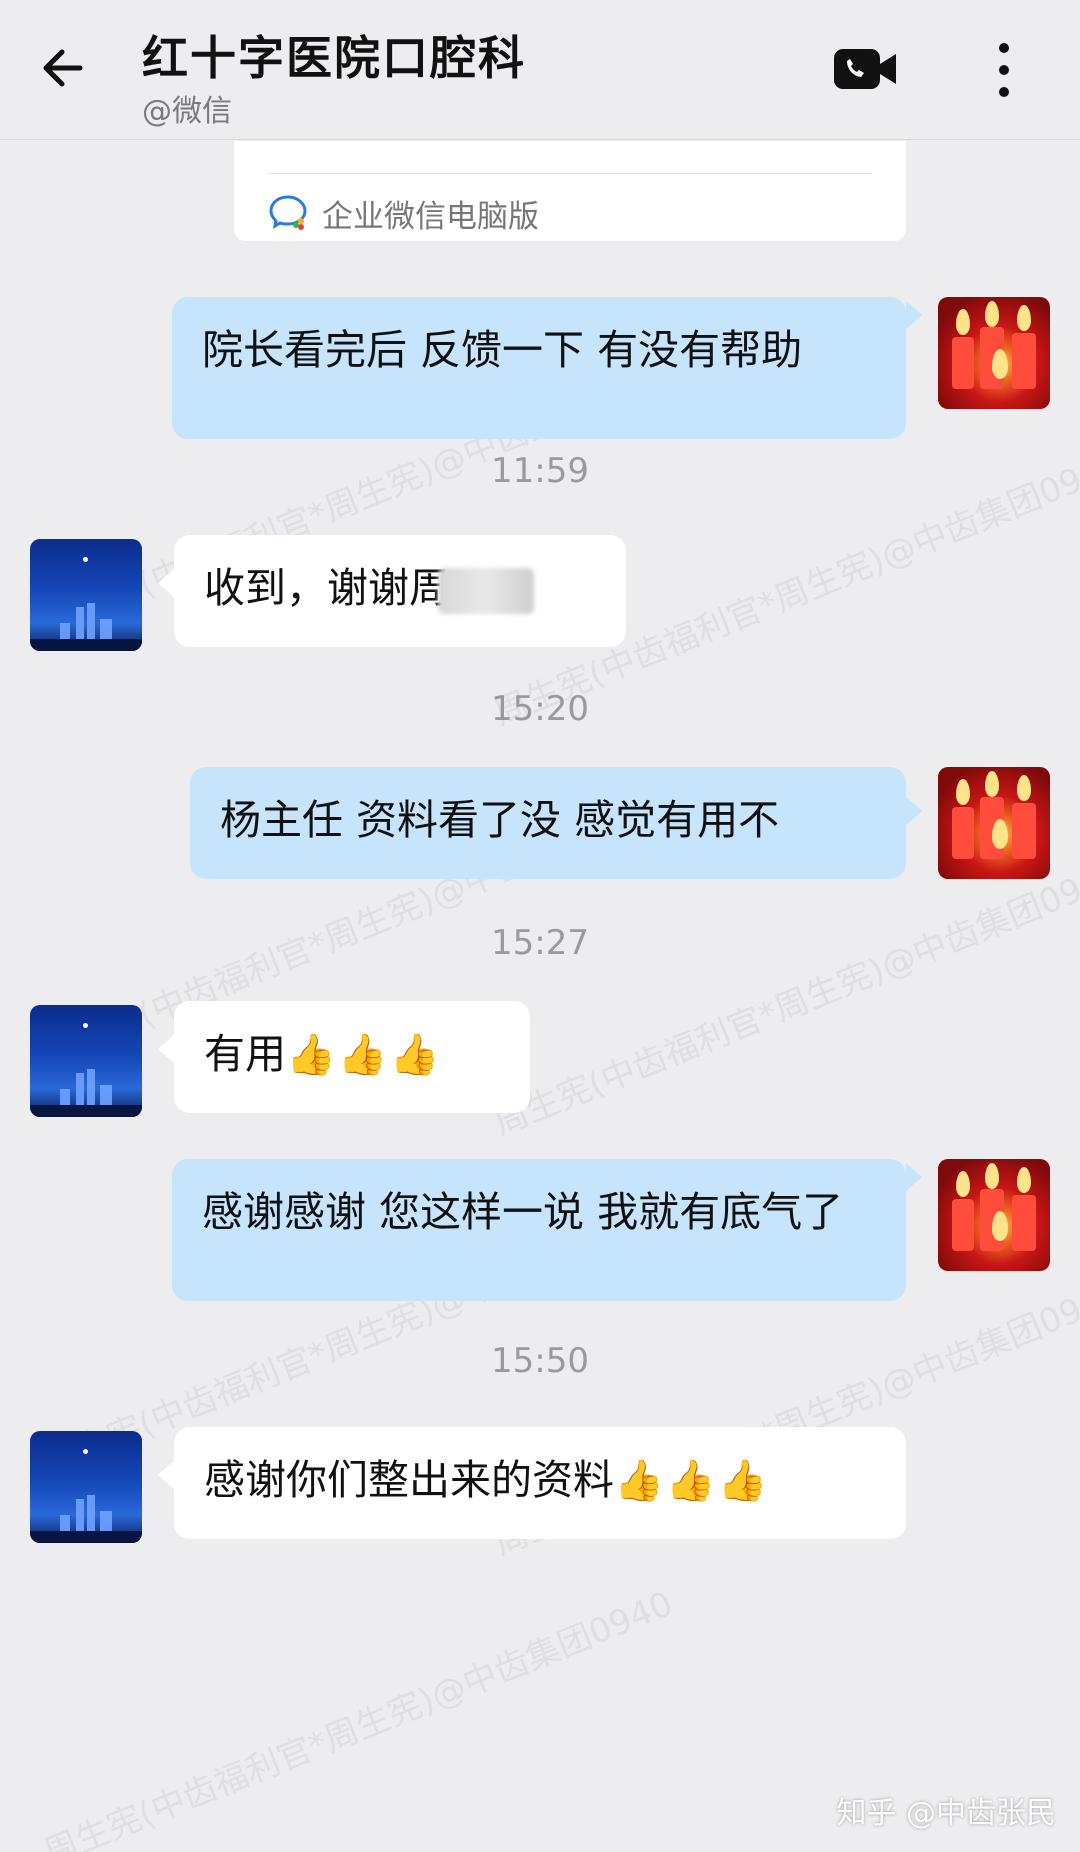 Image resolution: width=1080 pixels, height=1852 pixels. I want to click on message-bubble-contact: 感谢你们整出来的资料👍👍👍, so click(540, 1483).